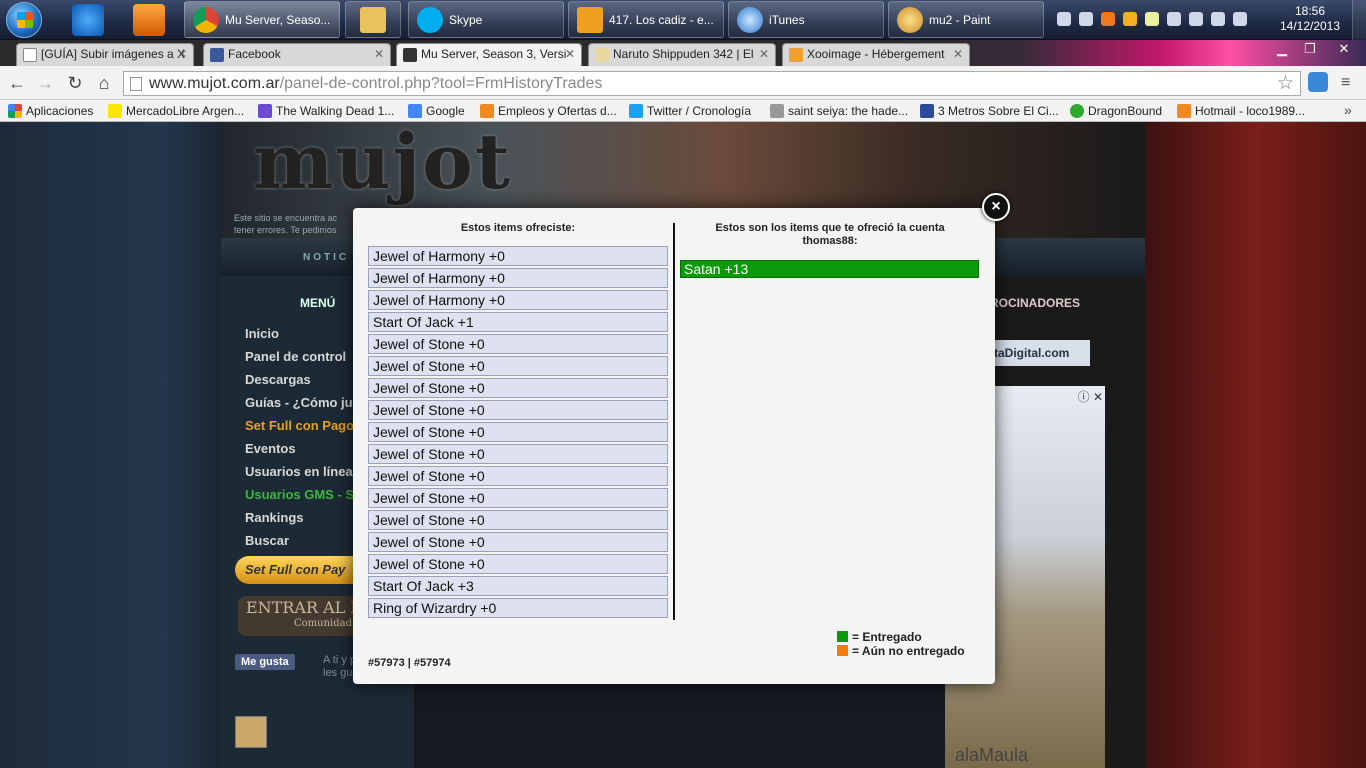 This screenshot has width=1366, height=768. What do you see at coordinates (45, 83) in the screenshot?
I see `forward-icon: →` at bounding box center [45, 83].